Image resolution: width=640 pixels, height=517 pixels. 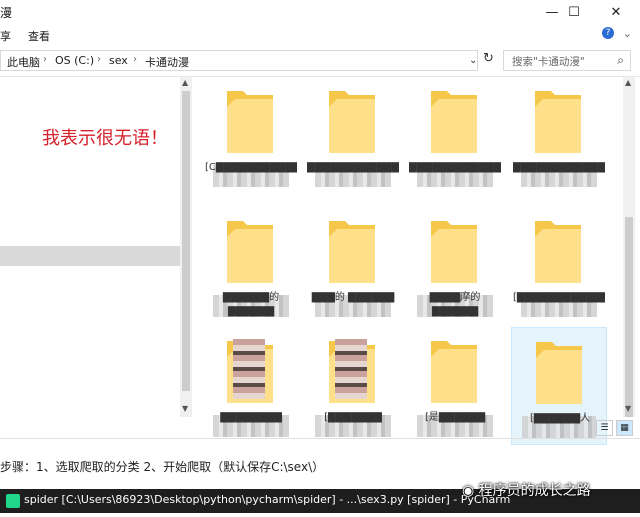 I want to click on breadcrumb-current-folder: 卡通动漫, so click(x=167, y=62).